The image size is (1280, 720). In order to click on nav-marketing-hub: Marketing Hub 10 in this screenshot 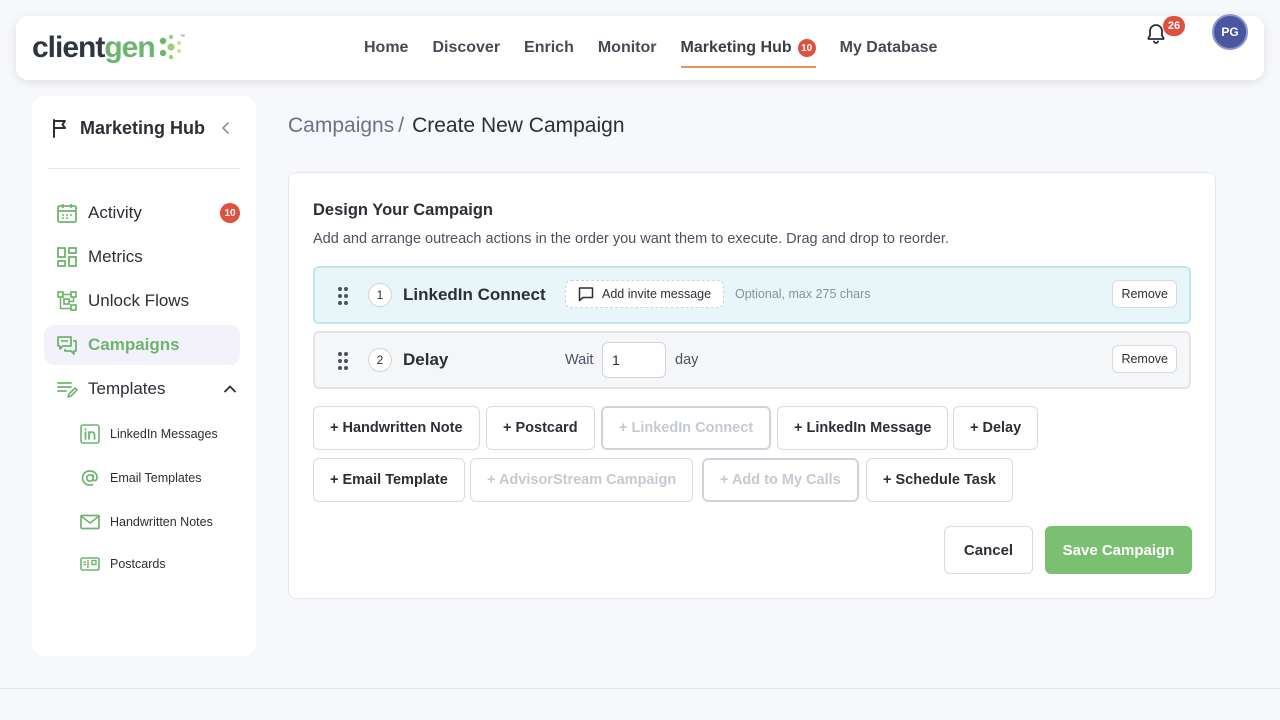, I will do `click(748, 48)`.